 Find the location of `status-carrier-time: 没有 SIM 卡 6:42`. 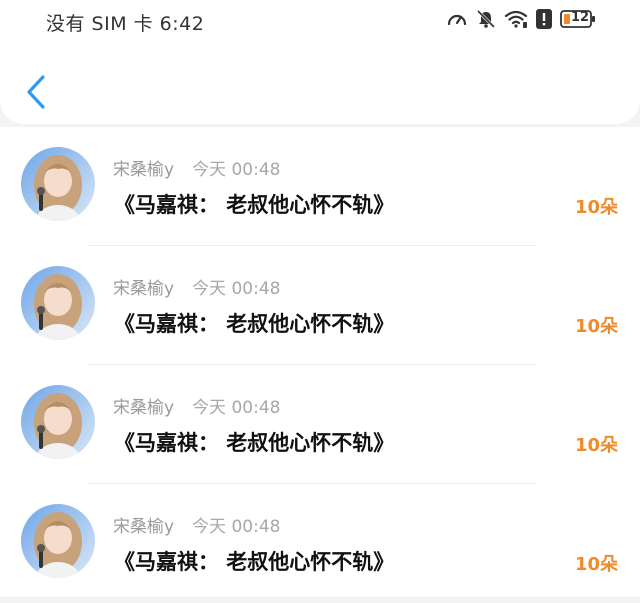

status-carrier-time: 没有 SIM 卡 6:42 is located at coordinates (125, 24).